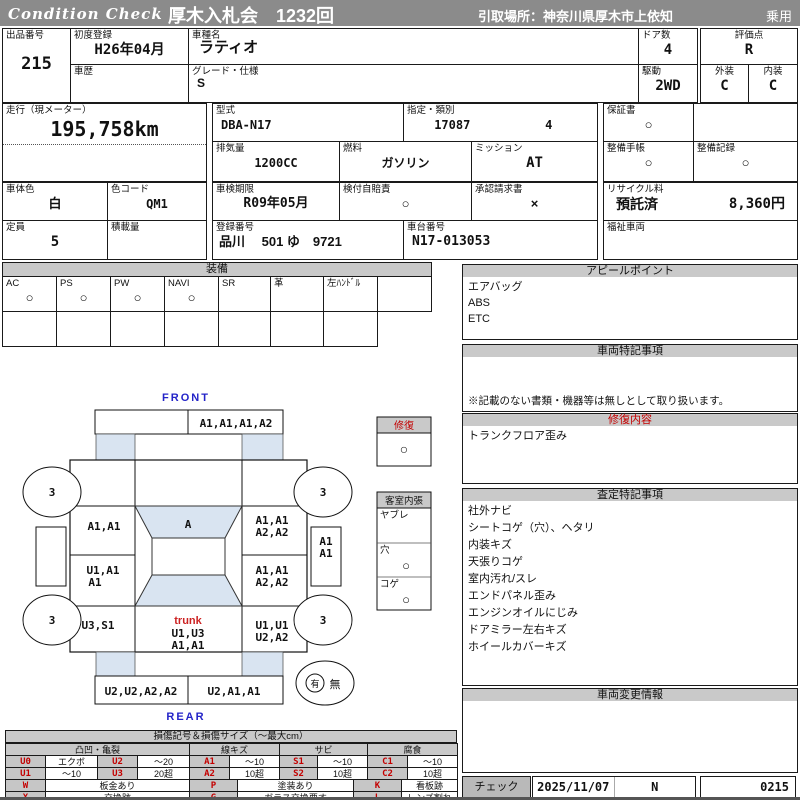 The height and width of the screenshot is (800, 800). I want to click on legend-code: U3, so click(117, 773).